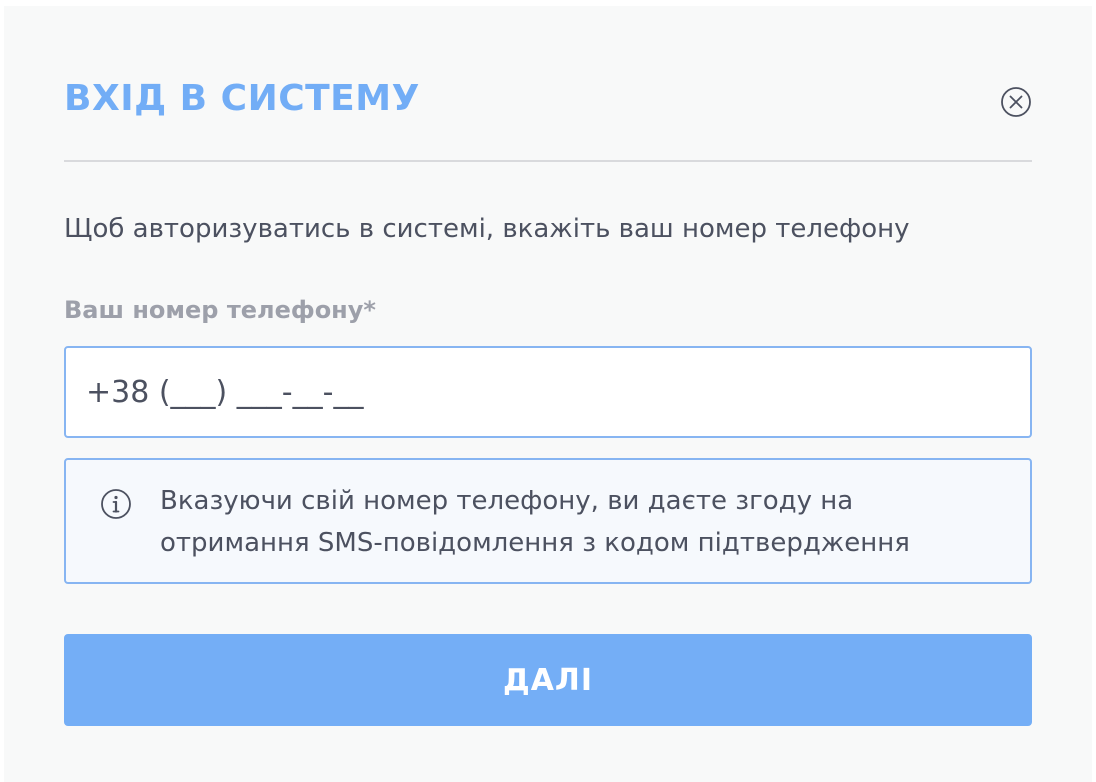  What do you see at coordinates (220, 310) in the screenshot?
I see `phone-field-label: Ваш номер телефону*` at bounding box center [220, 310].